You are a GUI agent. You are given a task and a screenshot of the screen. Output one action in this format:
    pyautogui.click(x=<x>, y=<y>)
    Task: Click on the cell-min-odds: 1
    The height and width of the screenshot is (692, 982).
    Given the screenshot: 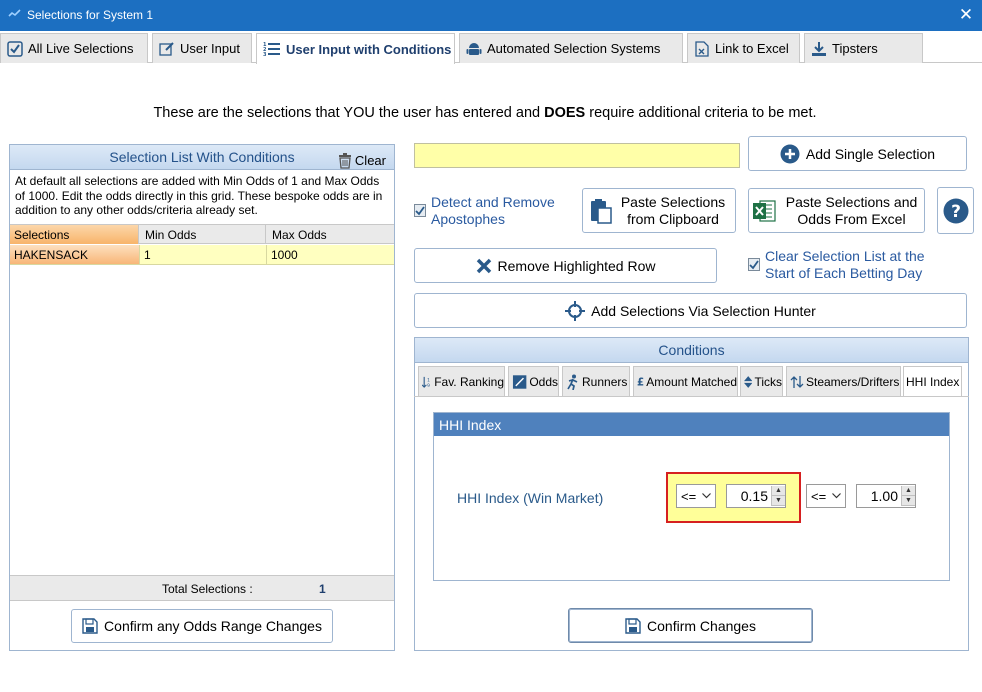 What is the action you would take?
    pyautogui.click(x=202, y=254)
    